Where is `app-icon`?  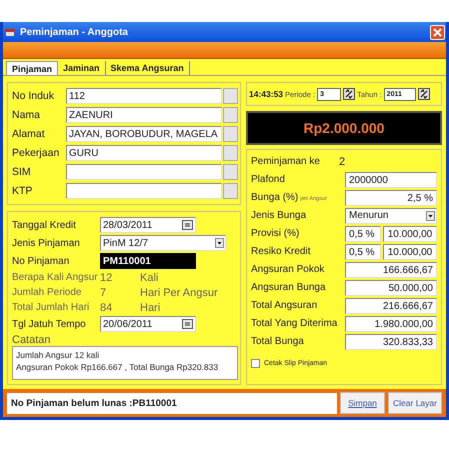
app-icon is located at coordinates (10, 32).